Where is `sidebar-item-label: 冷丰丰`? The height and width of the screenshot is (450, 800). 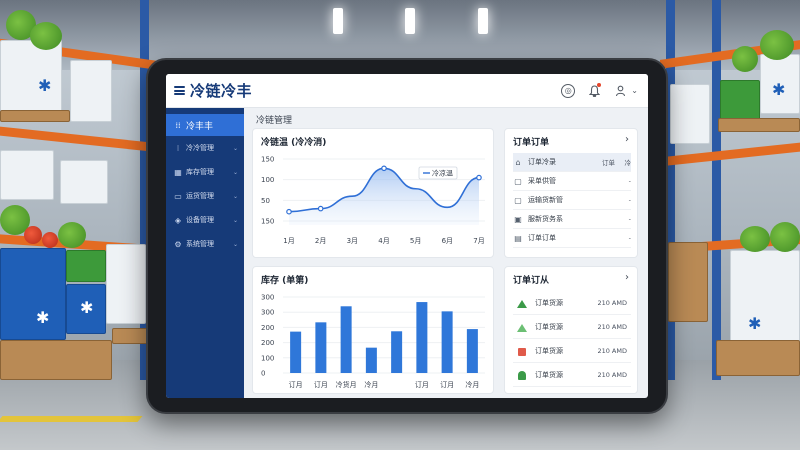
sidebar-item-label: 冷丰丰 is located at coordinates (200, 126).